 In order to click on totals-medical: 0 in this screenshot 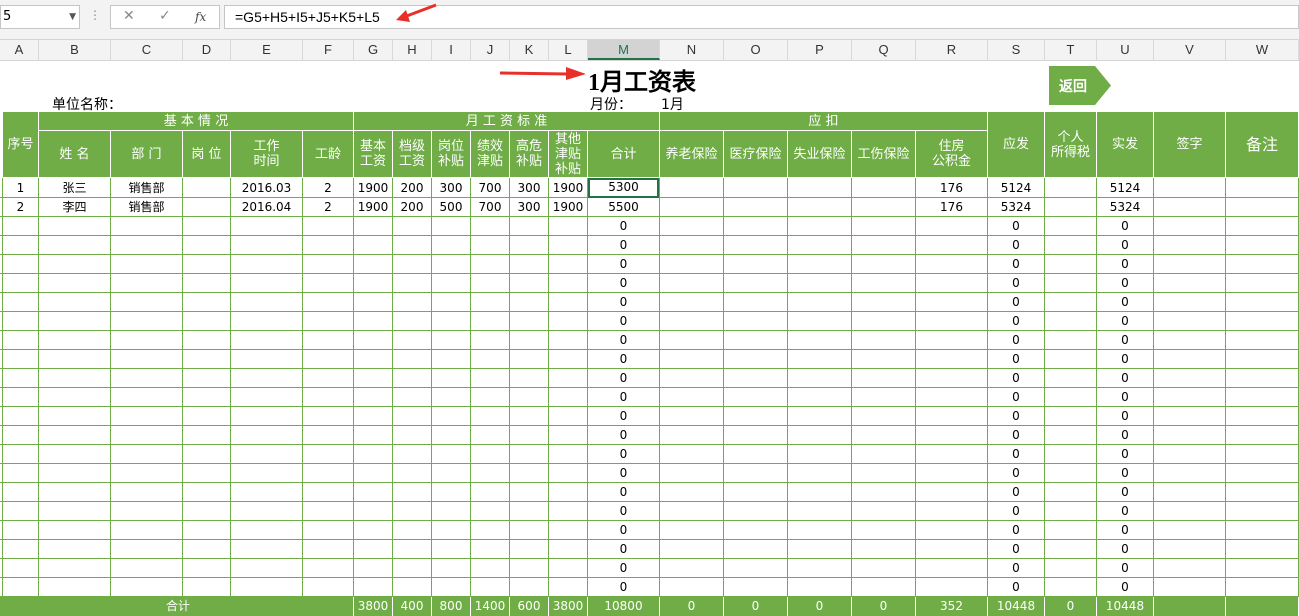, I will do `click(756, 606)`.